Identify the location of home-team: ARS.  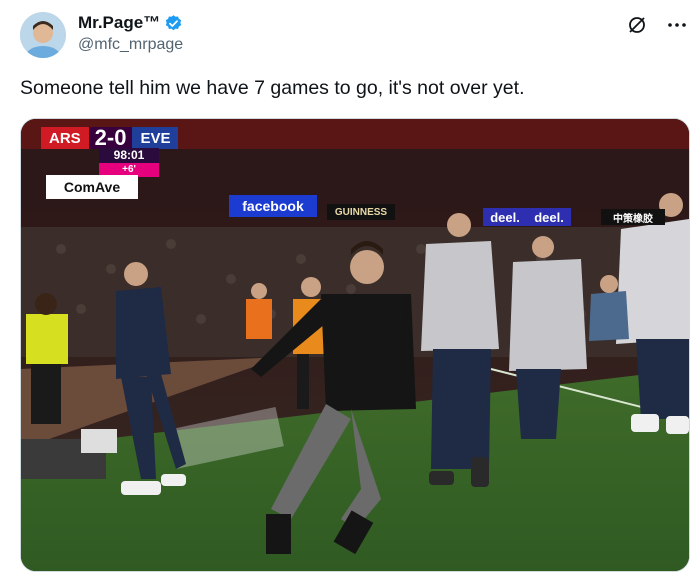
(65, 138).